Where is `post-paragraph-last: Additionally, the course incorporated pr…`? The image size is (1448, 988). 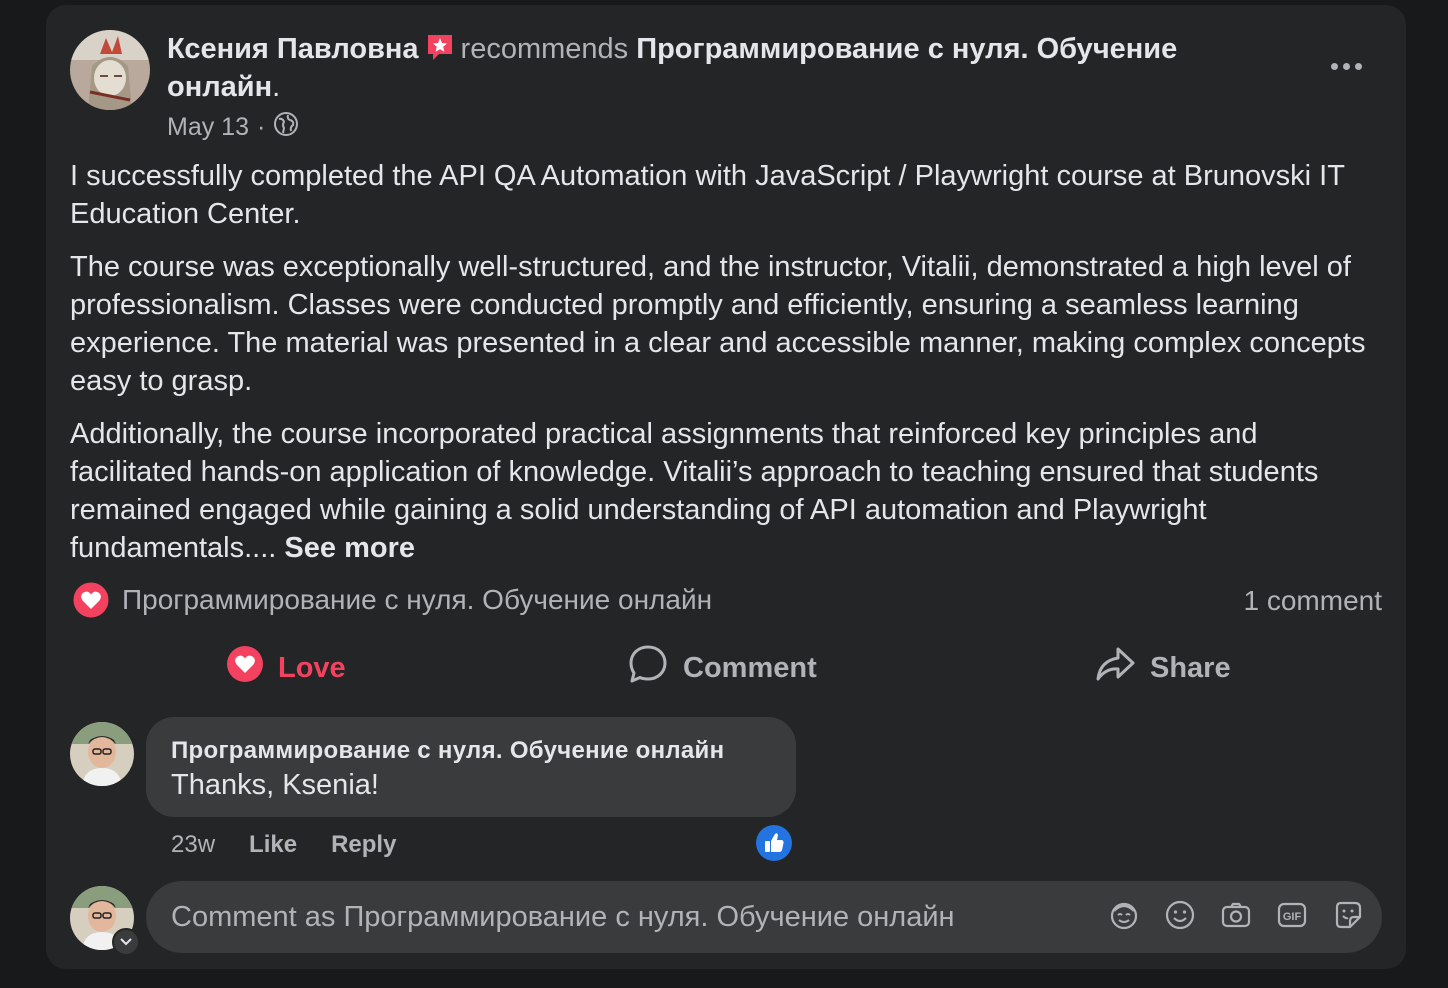
post-paragraph-last: Additionally, the course incorporated pr… is located at coordinates (725, 491).